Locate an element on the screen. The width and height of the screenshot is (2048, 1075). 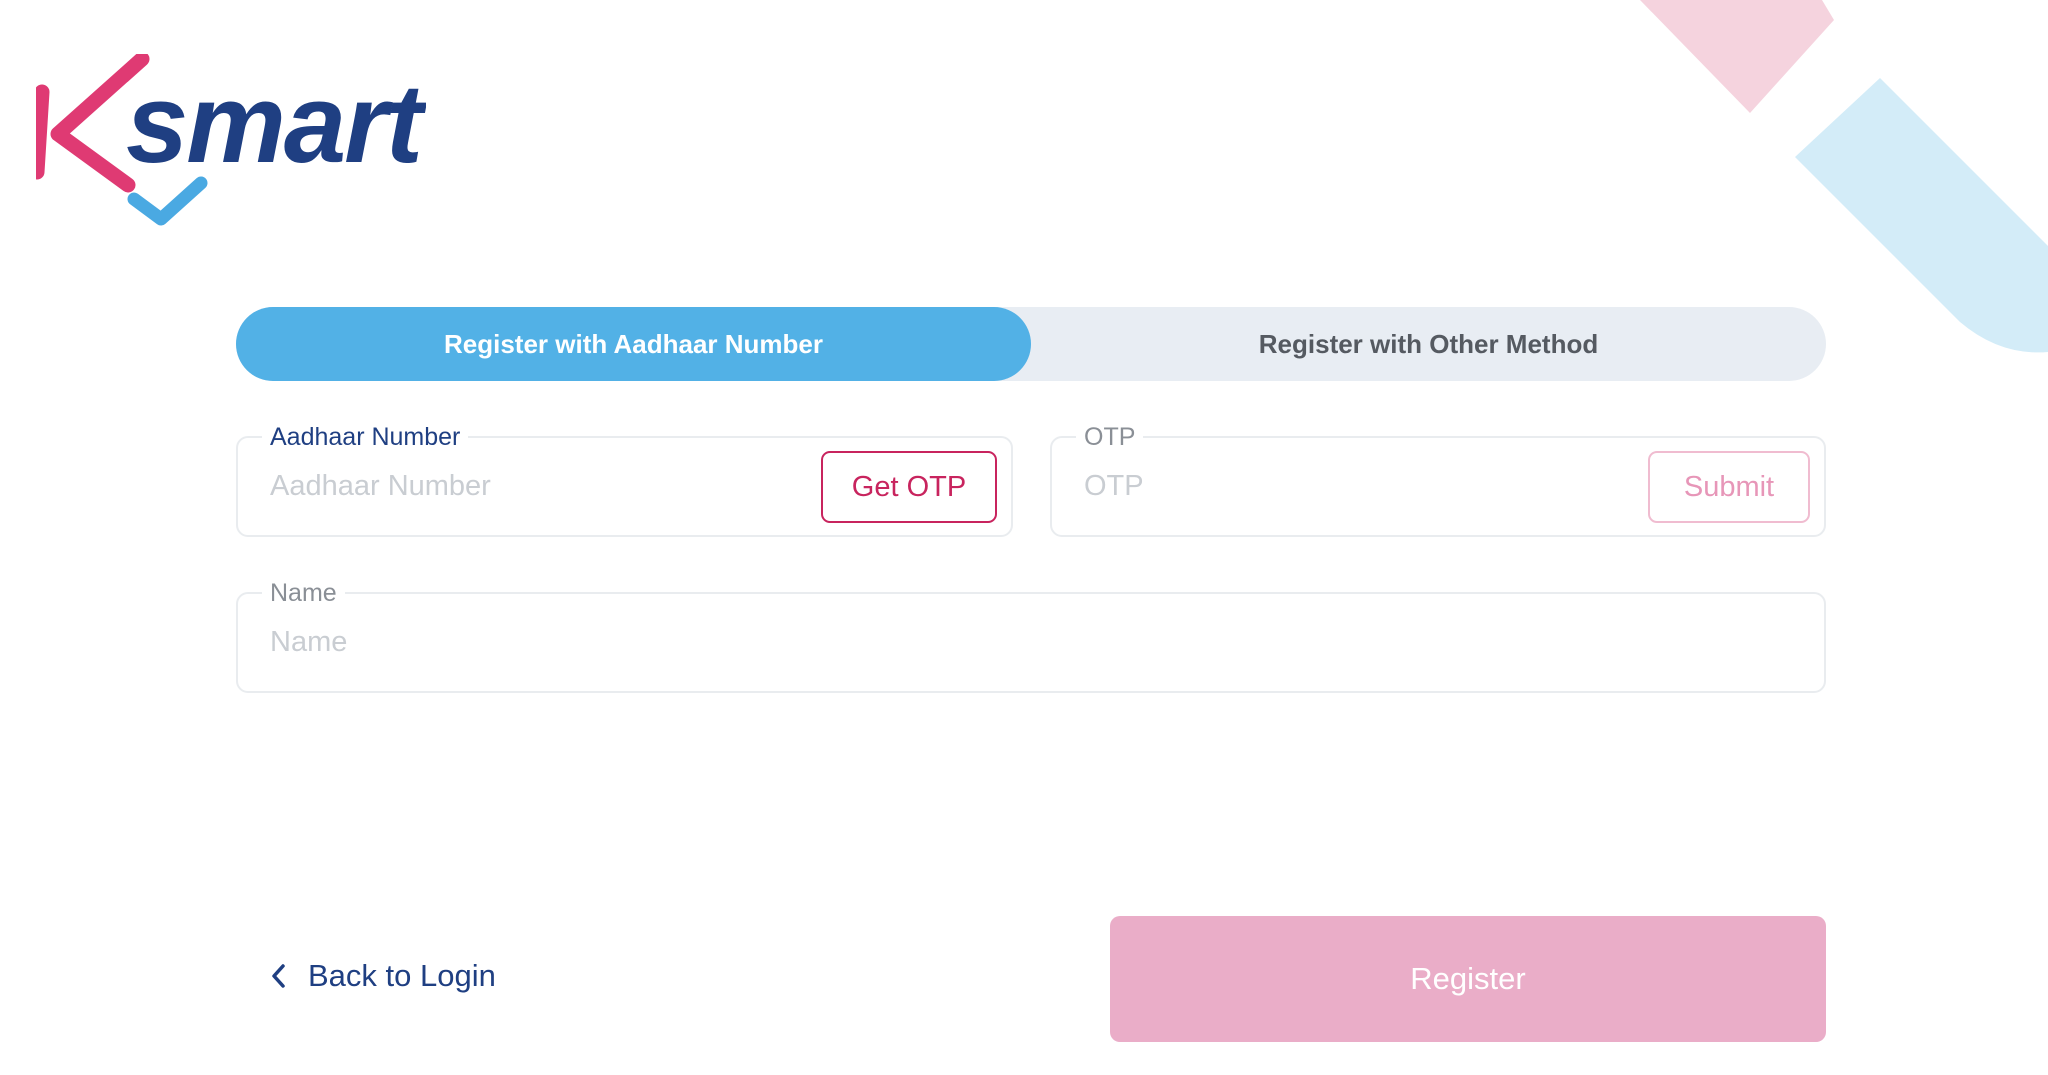
aadhaar-input is located at coordinates (540, 486).